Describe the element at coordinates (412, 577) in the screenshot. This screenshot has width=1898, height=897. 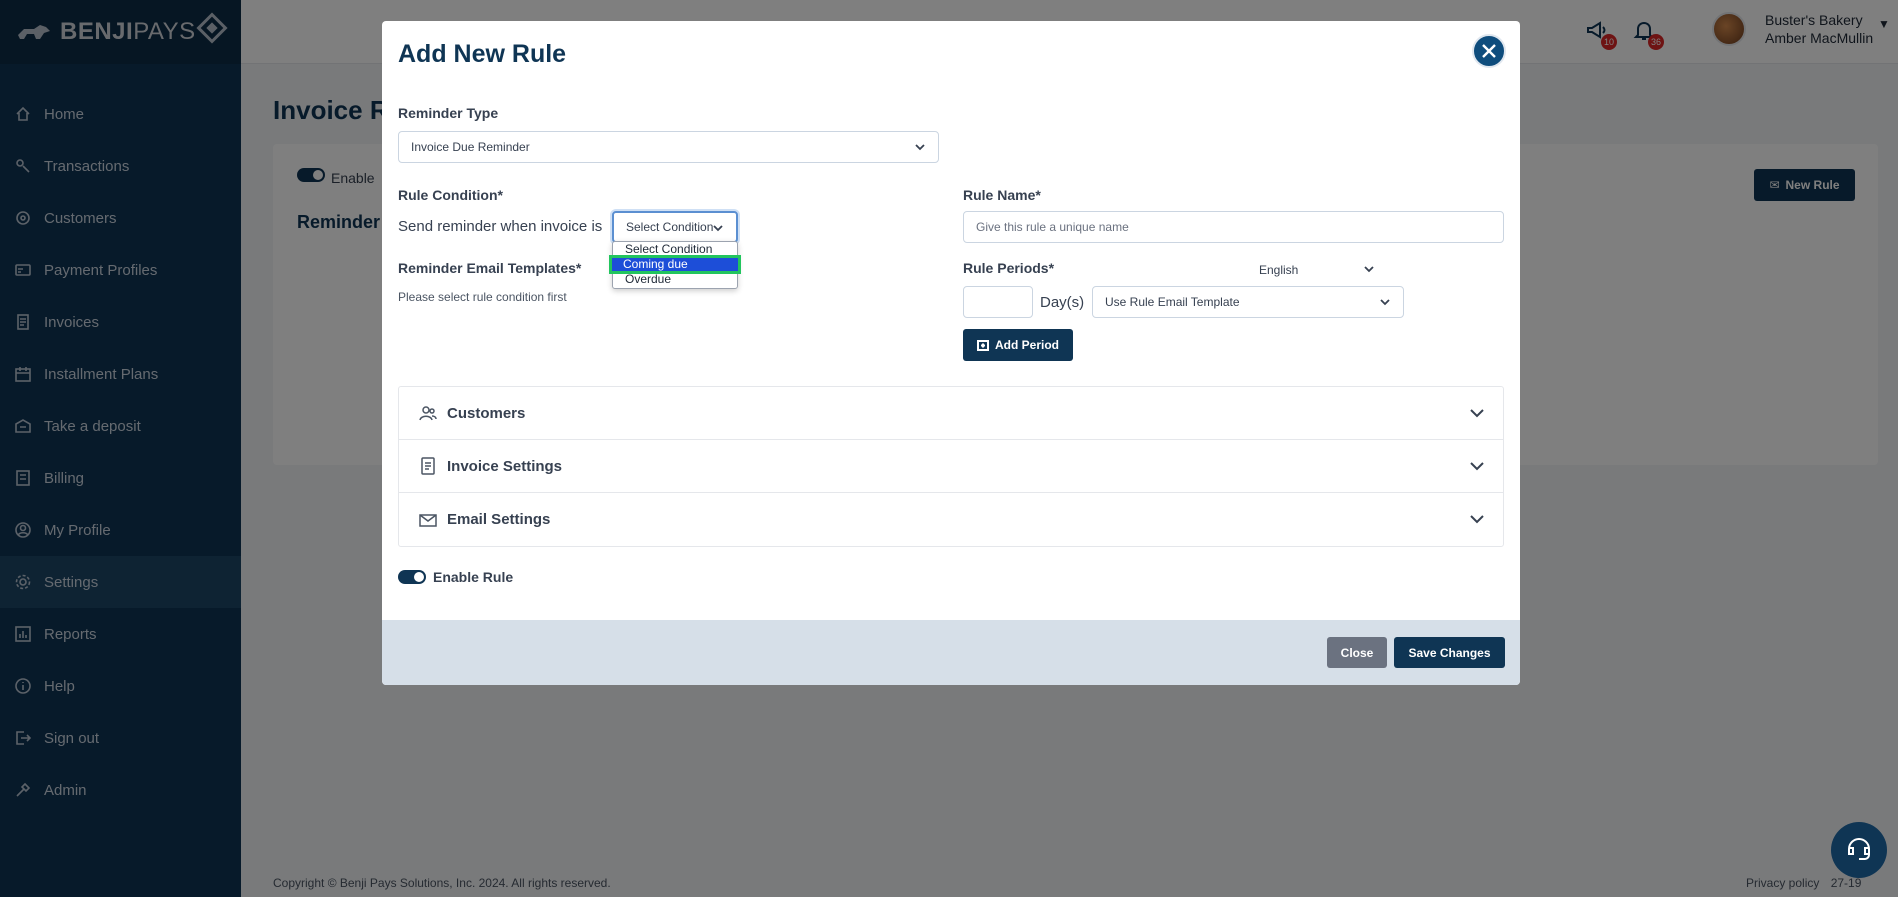
I see `enable-rule-toggle` at that location.